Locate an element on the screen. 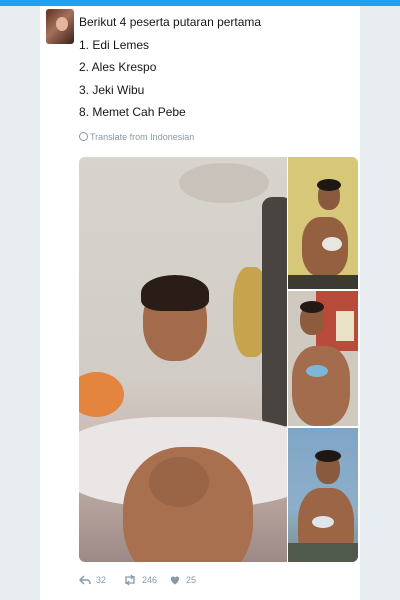 This screenshot has height=600, width=400. wall-stain is located at coordinates (224, 183).